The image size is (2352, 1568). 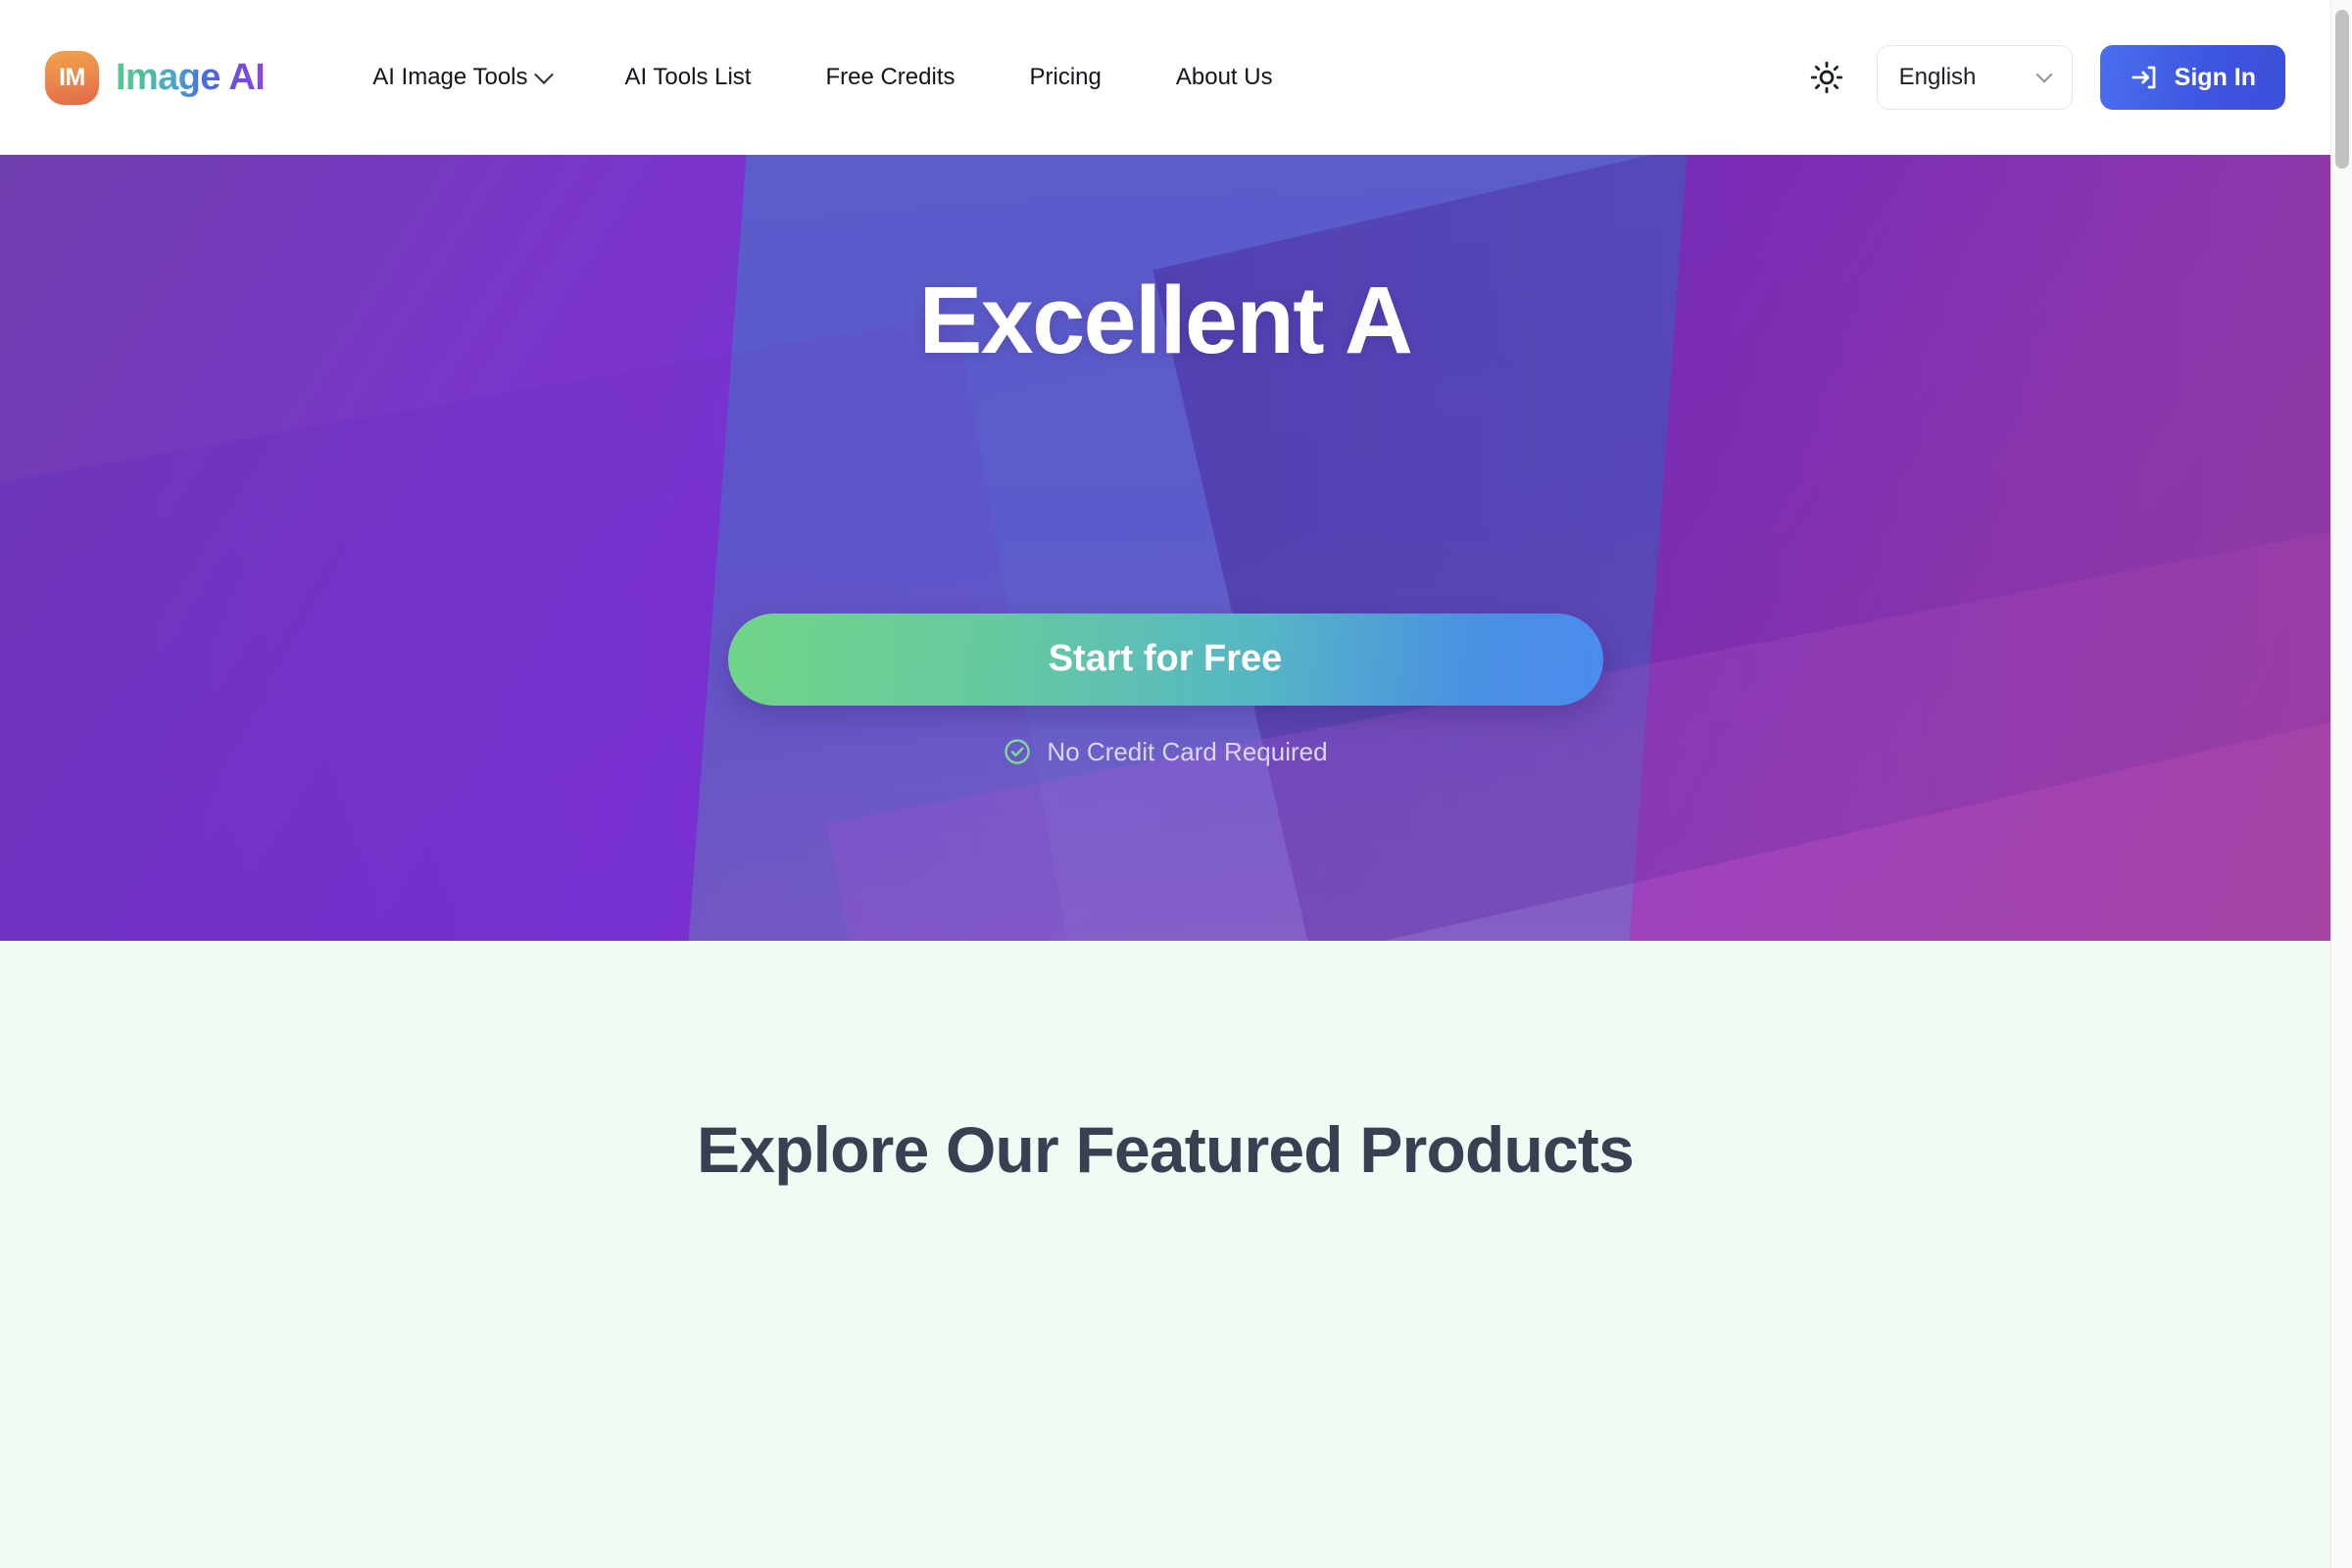 I want to click on sign-in-label: Sign In, so click(x=2215, y=77).